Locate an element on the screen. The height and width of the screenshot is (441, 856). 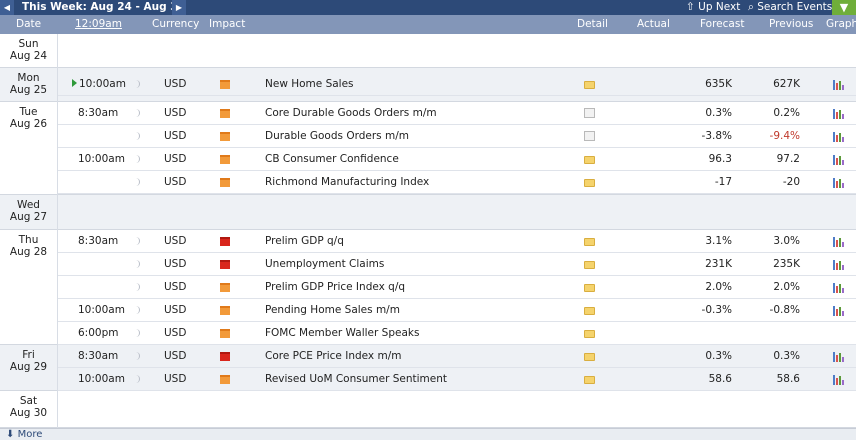
event-row: 10:00am USD New Home Sales 635K 627K is located at coordinates (457, 84).